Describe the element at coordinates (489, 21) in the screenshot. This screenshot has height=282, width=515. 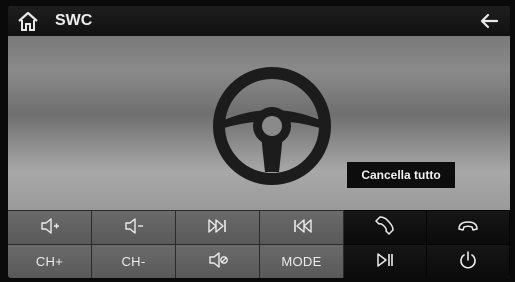
I see `back-arrow-icon` at that location.